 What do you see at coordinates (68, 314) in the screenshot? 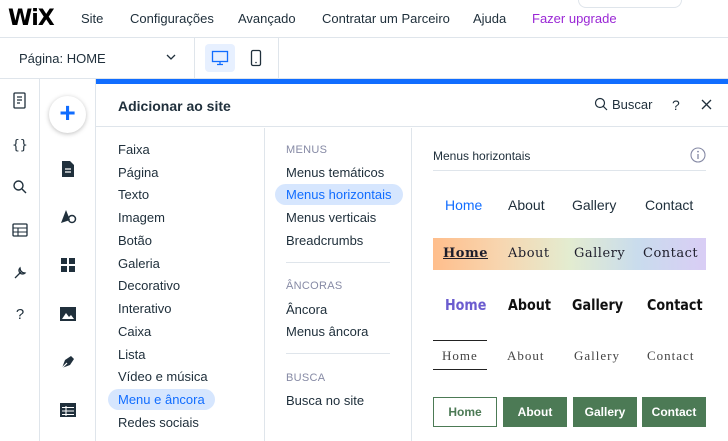
I see `media-icon` at bounding box center [68, 314].